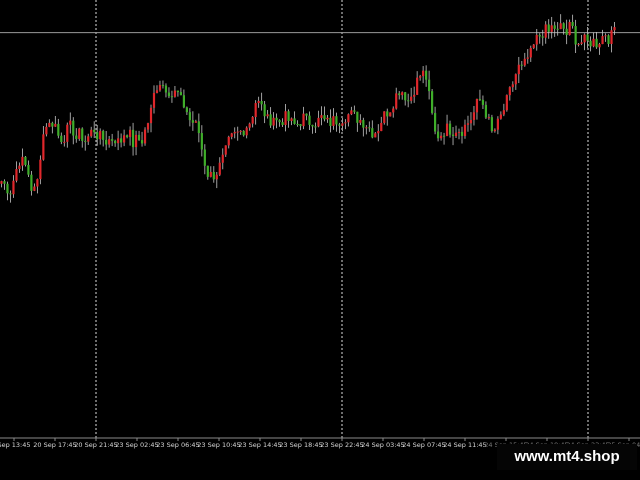 This screenshot has height=480, width=640. Describe the element at coordinates (54, 445) in the screenshot. I see `x-tick-label: 20 Sep 17:45` at that location.